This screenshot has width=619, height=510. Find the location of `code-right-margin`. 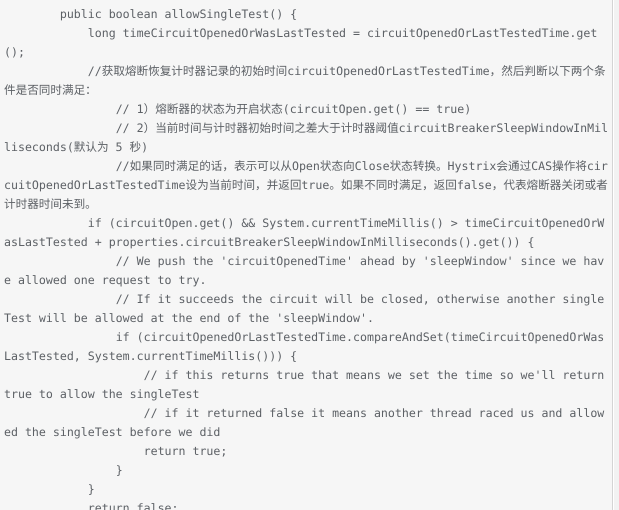

code-right-margin is located at coordinates (616, 255).